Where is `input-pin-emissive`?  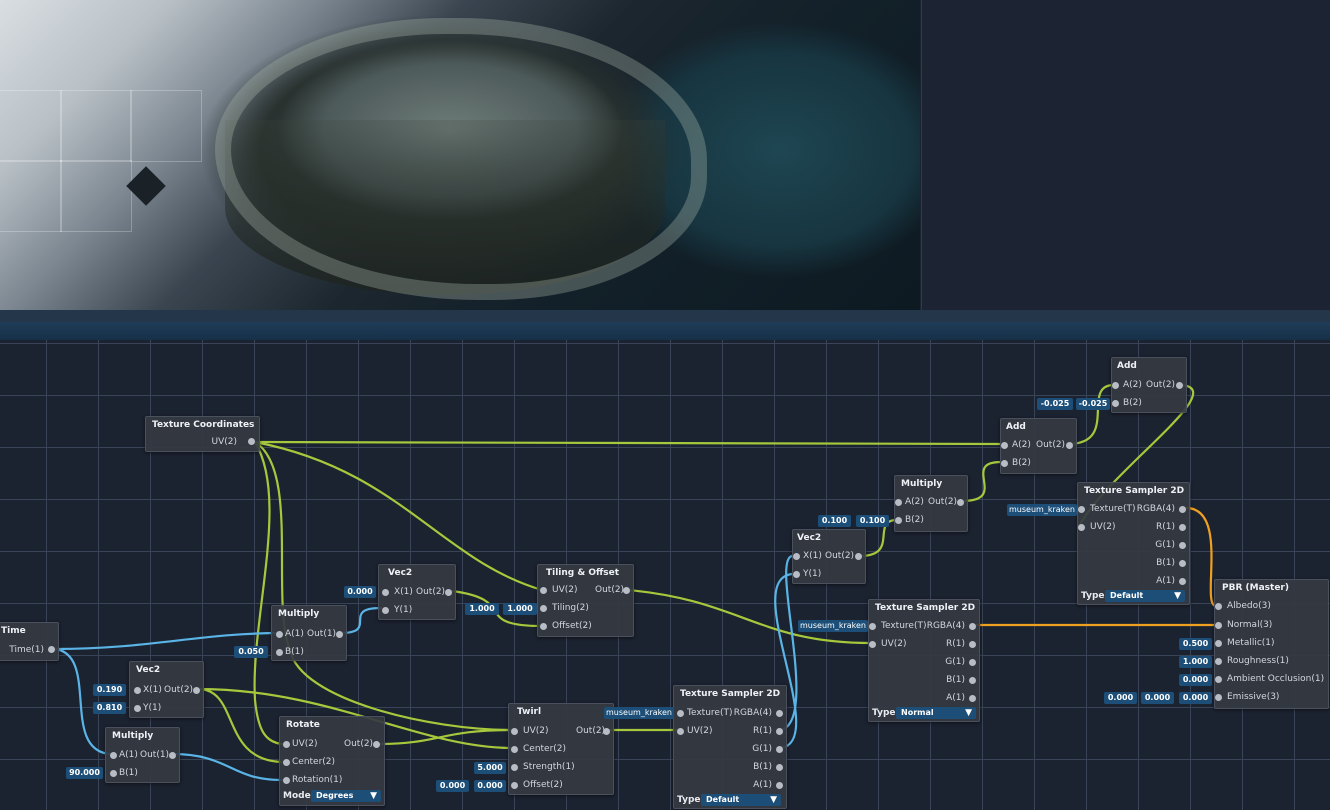 input-pin-emissive is located at coordinates (1218, 697).